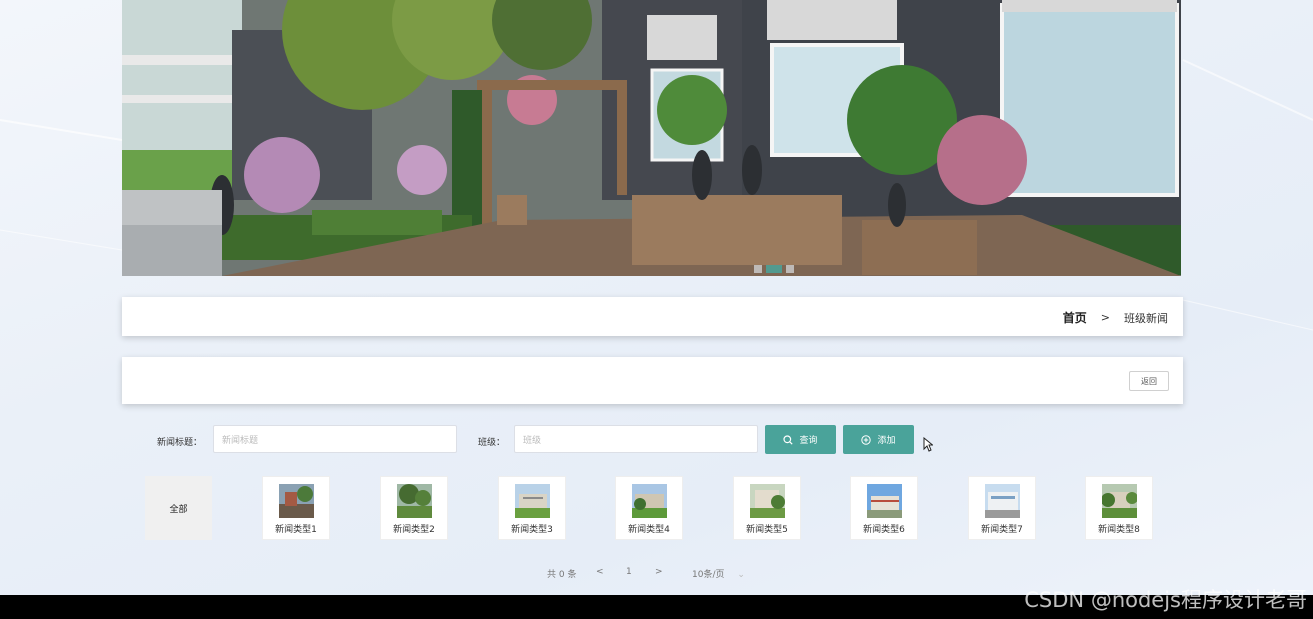 This screenshot has height=619, width=1313. I want to click on category-item: 新闻类型4, so click(649, 508).